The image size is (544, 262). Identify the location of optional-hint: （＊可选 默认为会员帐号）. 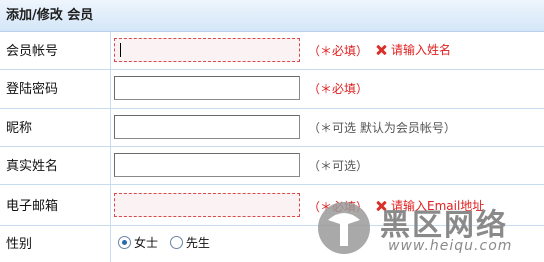
(382, 128).